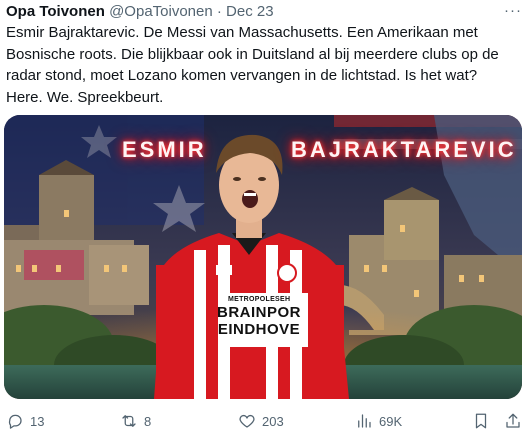 This screenshot has width=532, height=444. What do you see at coordinates (164, 149) in the screenshot?
I see `player-first-name: ESMIR` at bounding box center [164, 149].